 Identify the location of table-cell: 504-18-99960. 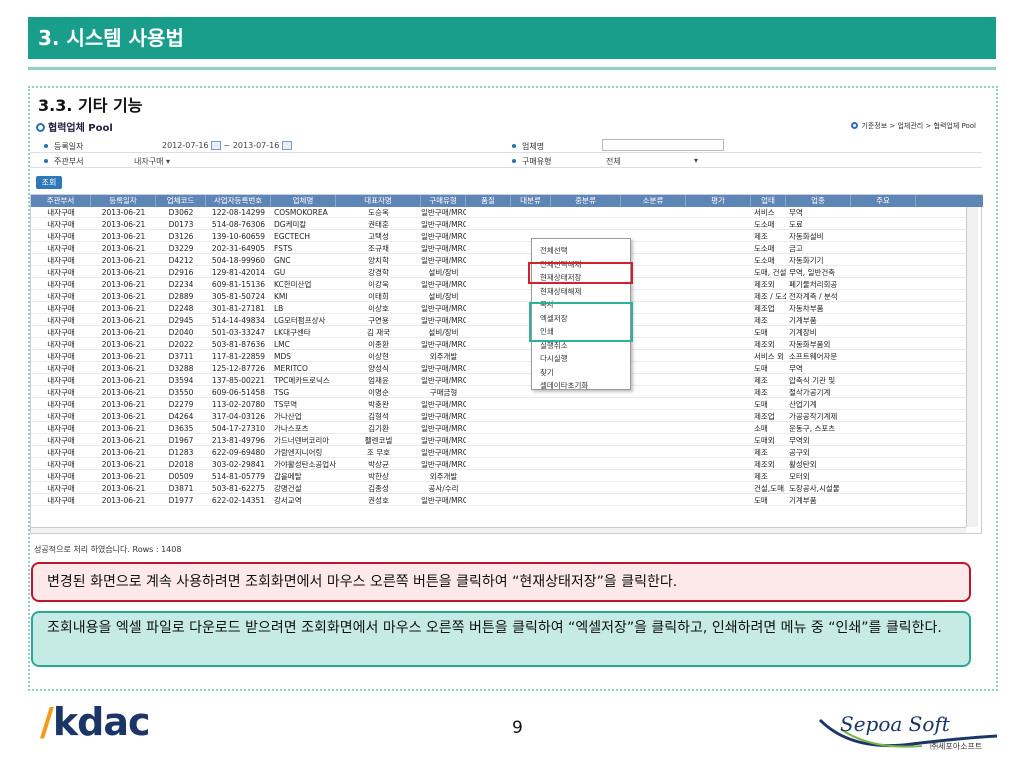
(238, 260).